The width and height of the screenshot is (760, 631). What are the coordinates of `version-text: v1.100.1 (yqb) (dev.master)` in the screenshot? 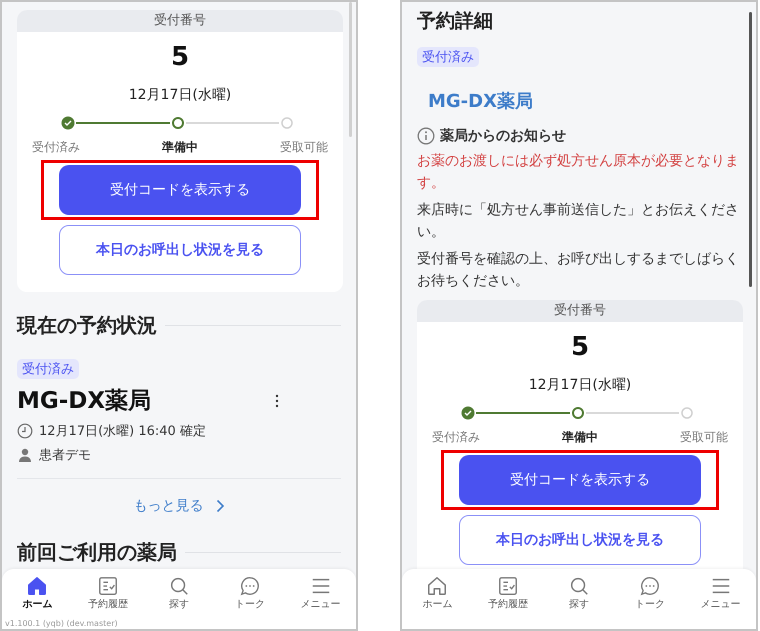 It's located at (61, 624).